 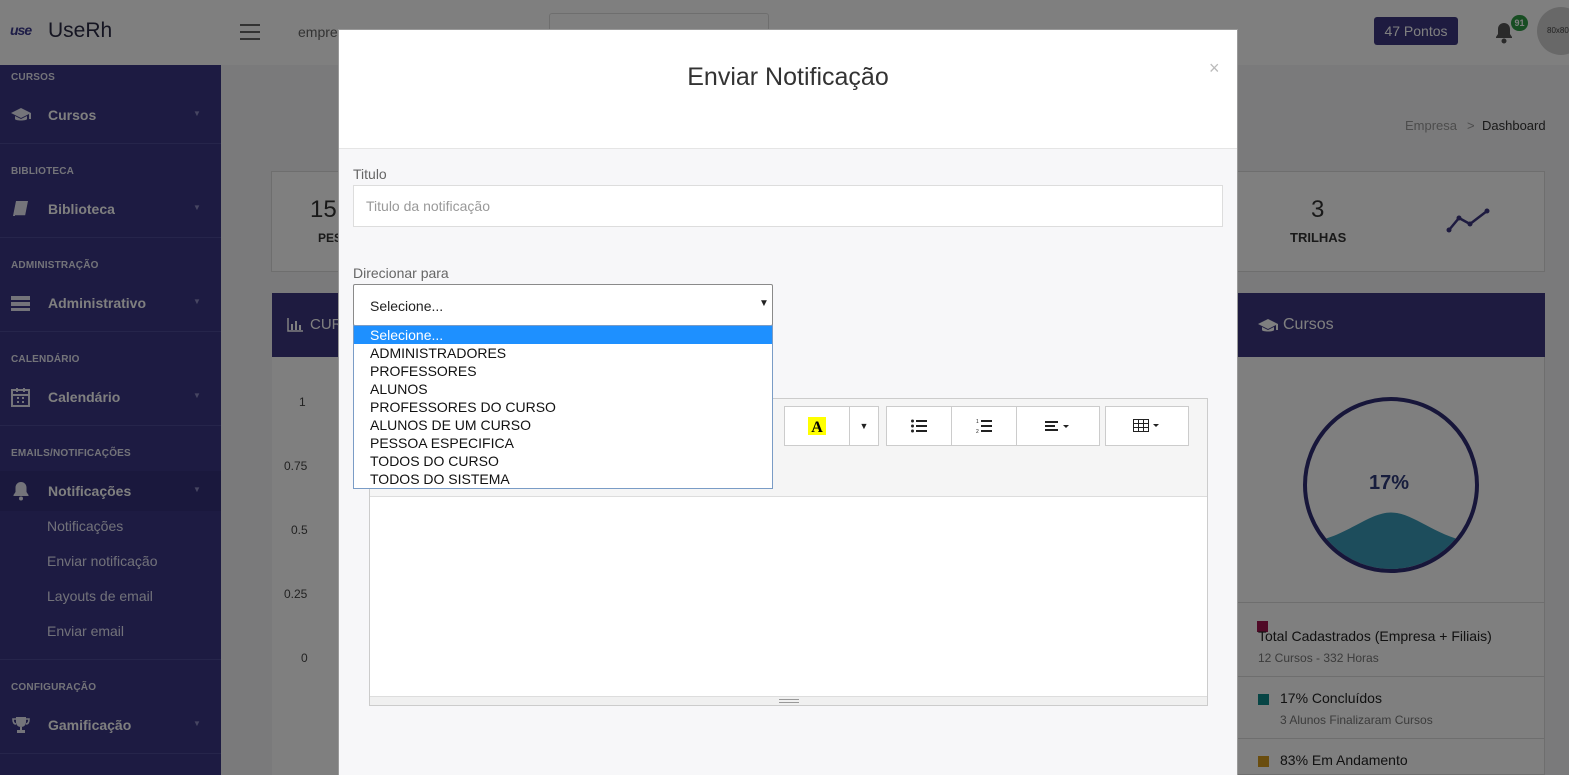 I want to click on font-color-button: A, so click(x=817, y=426).